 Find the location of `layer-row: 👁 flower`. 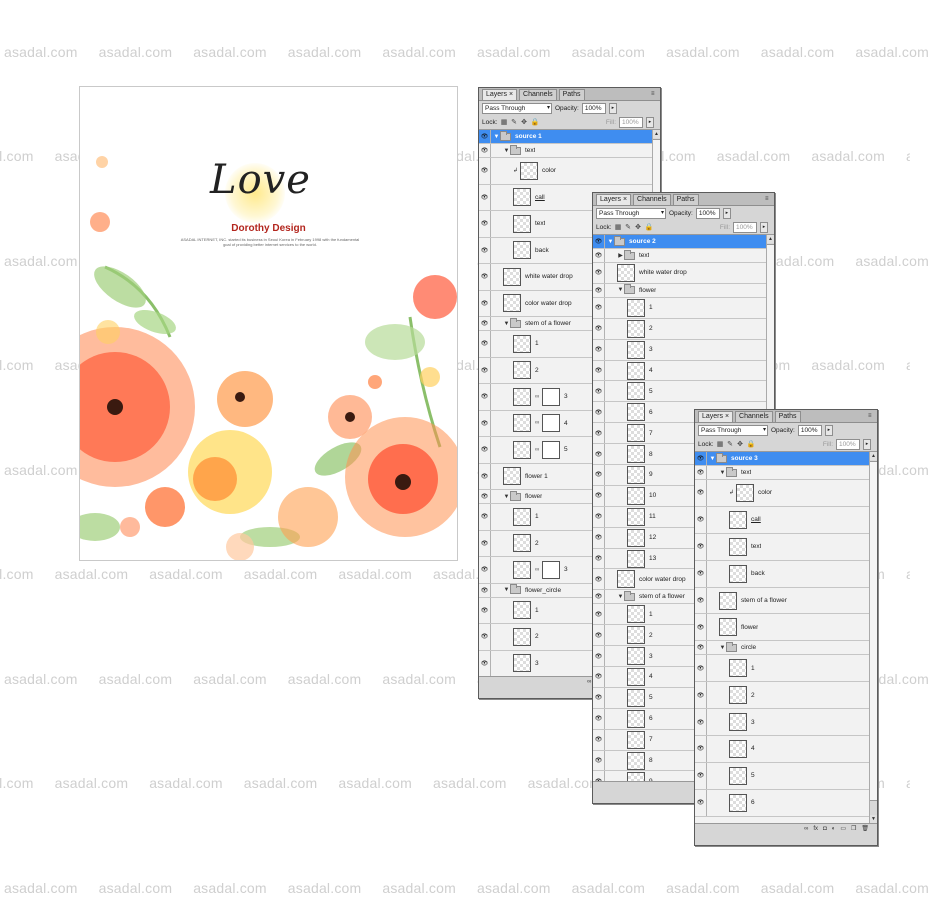

layer-row: 👁 flower is located at coordinates (786, 628).